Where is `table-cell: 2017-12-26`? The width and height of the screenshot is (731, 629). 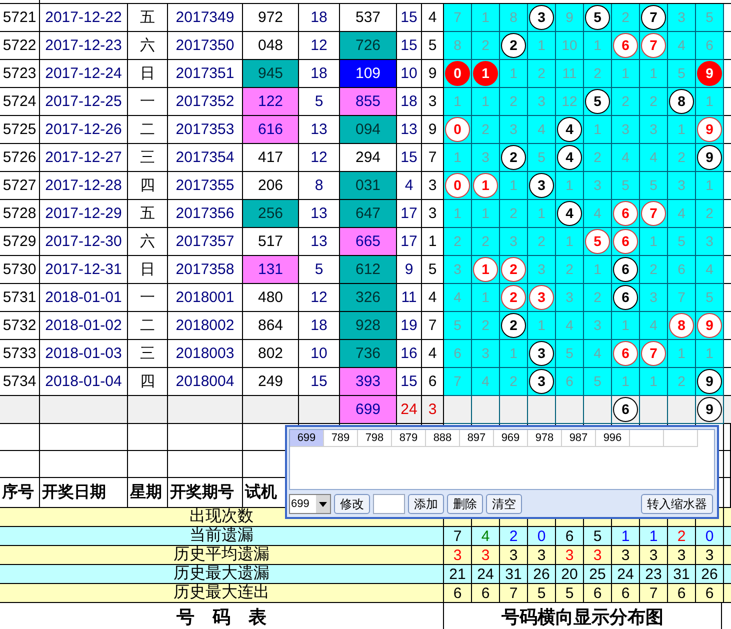 table-cell: 2017-12-26 is located at coordinates (84, 130).